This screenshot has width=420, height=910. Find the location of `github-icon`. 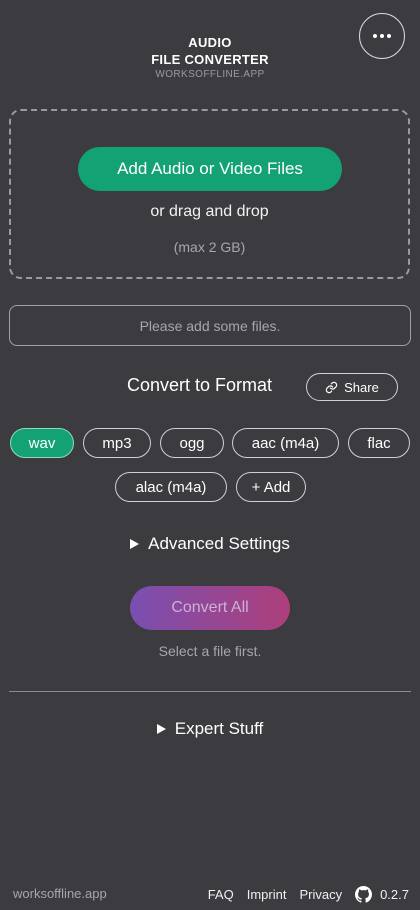

github-icon is located at coordinates (364, 894).